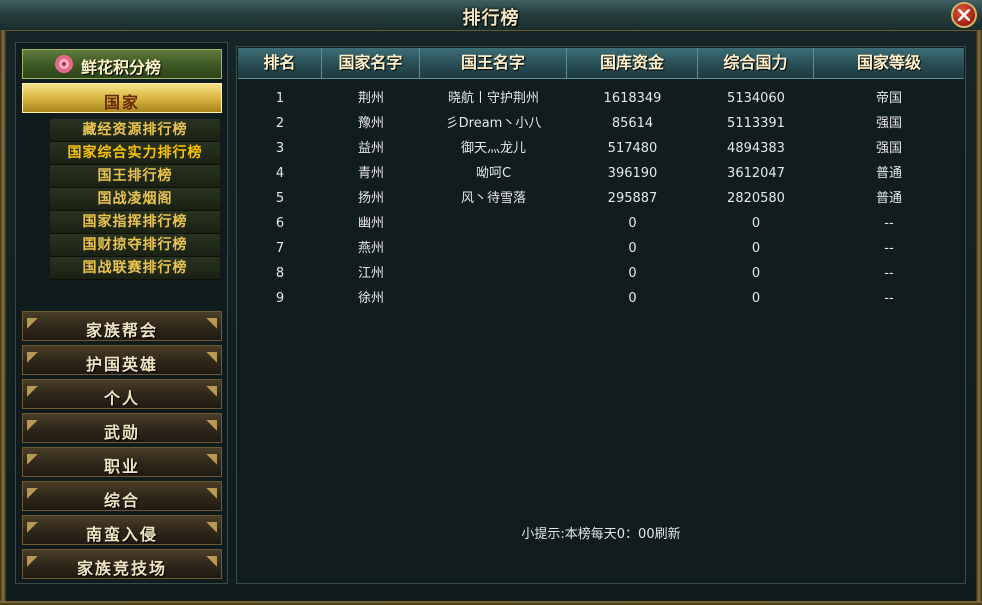  What do you see at coordinates (370, 198) in the screenshot?
I see `cell-country: 扬州` at bounding box center [370, 198].